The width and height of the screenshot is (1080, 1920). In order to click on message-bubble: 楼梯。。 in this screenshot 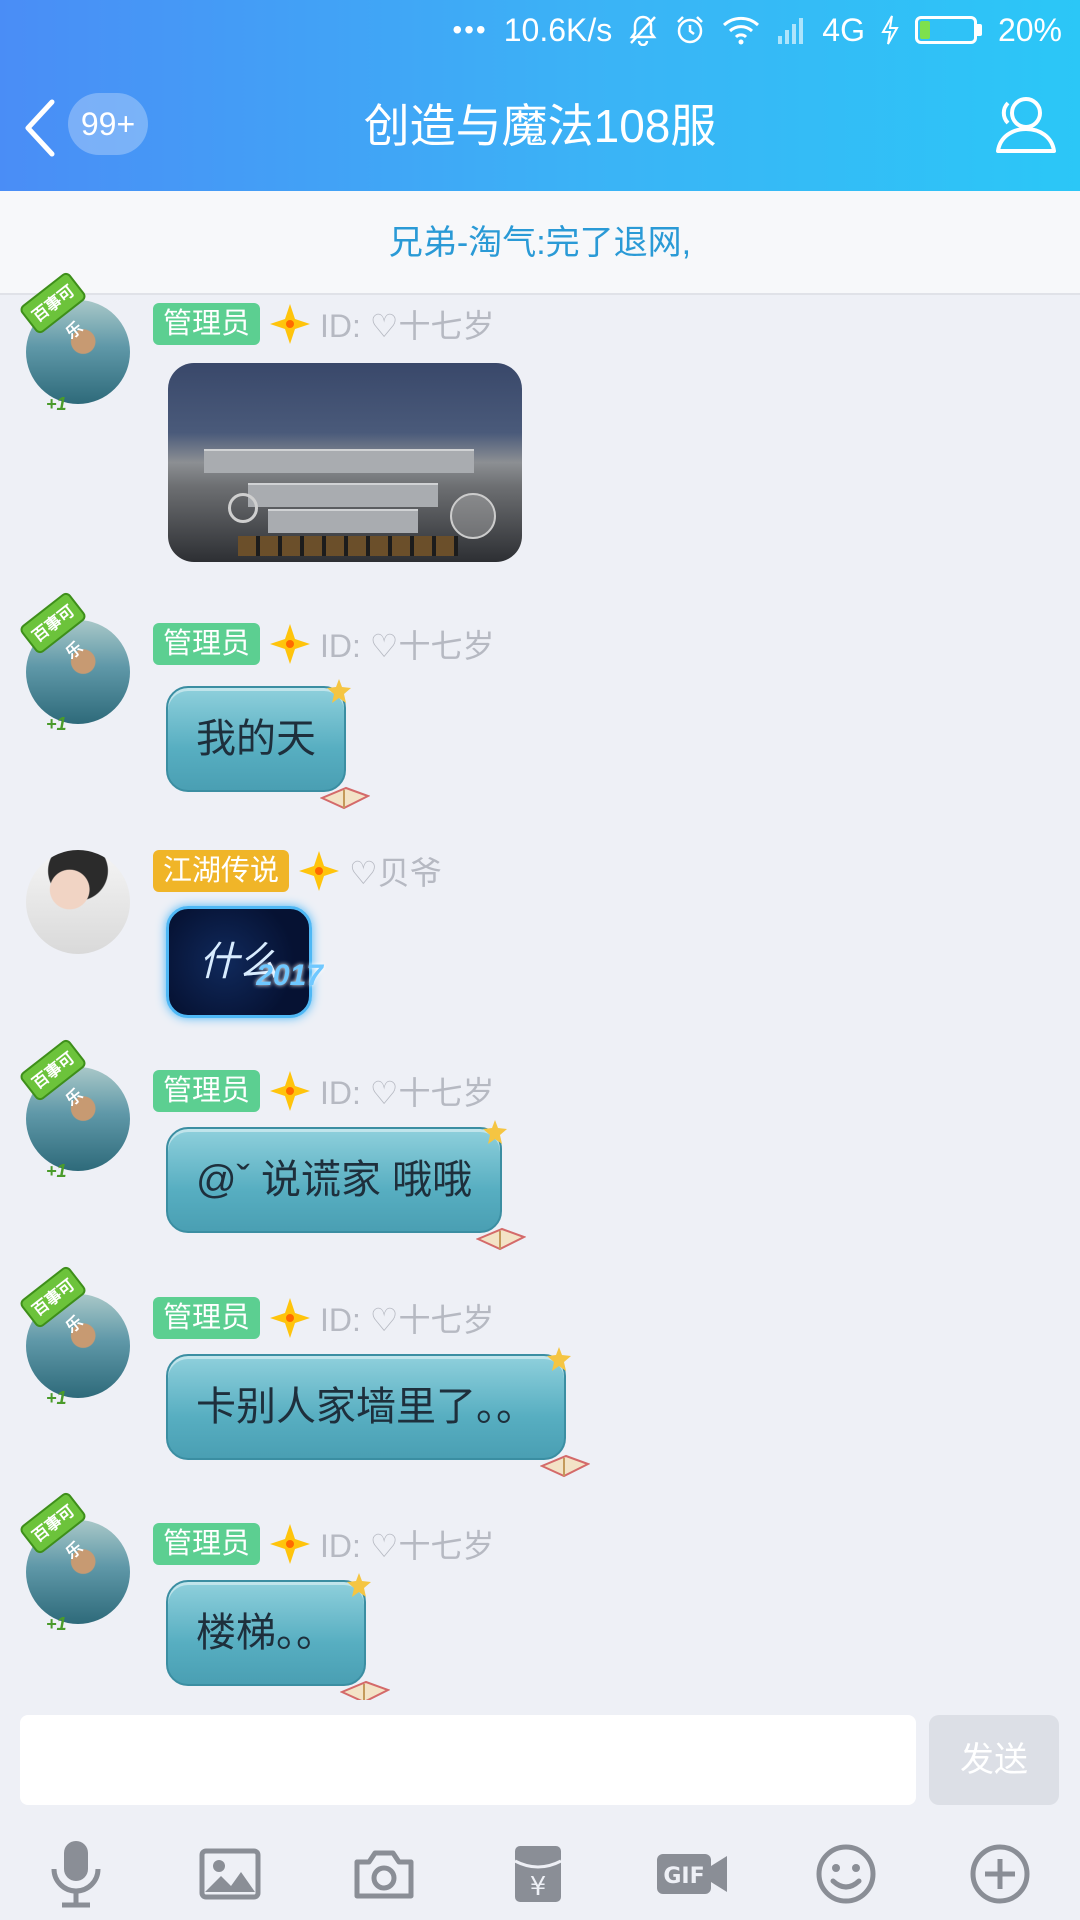, I will do `click(278, 1638)`.